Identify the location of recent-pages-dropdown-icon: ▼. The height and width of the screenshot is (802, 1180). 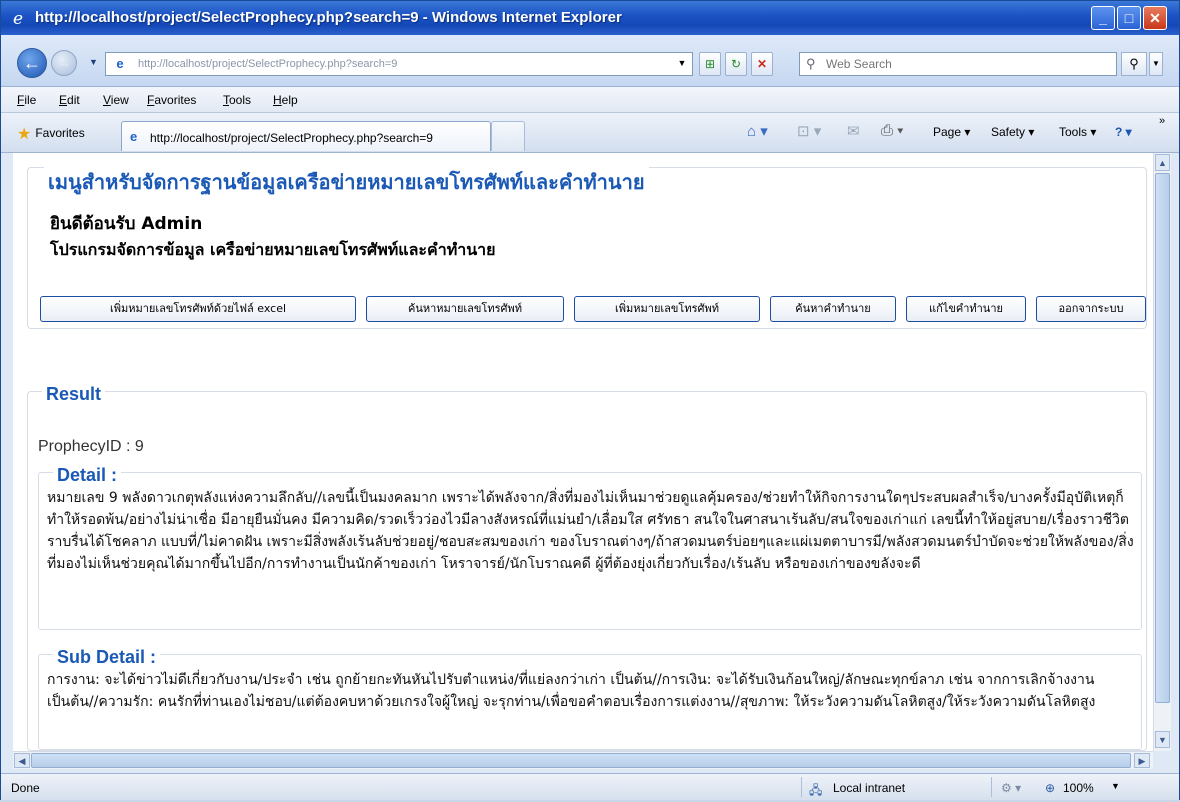
(93, 62).